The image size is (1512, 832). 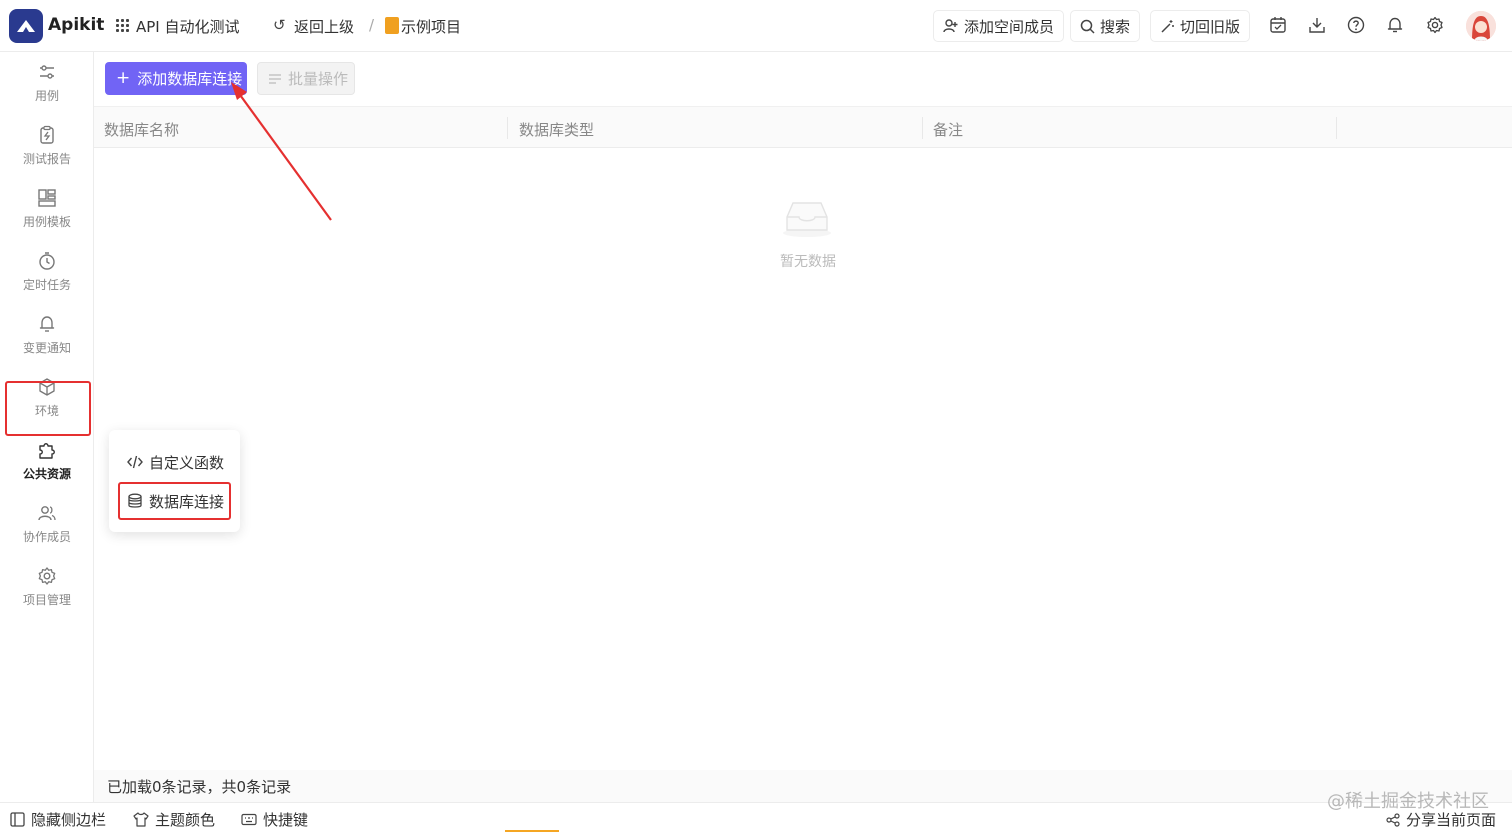 I want to click on sidebar-item-label: 测试报告, so click(x=46, y=159).